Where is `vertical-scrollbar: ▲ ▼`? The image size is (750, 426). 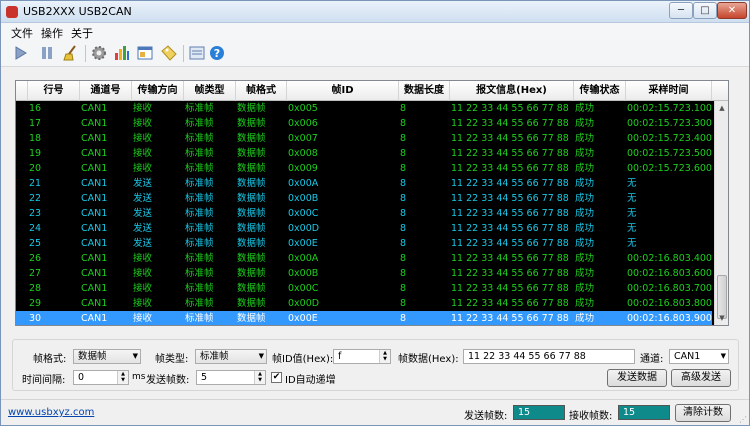 vertical-scrollbar: ▲ ▼ is located at coordinates (721, 213).